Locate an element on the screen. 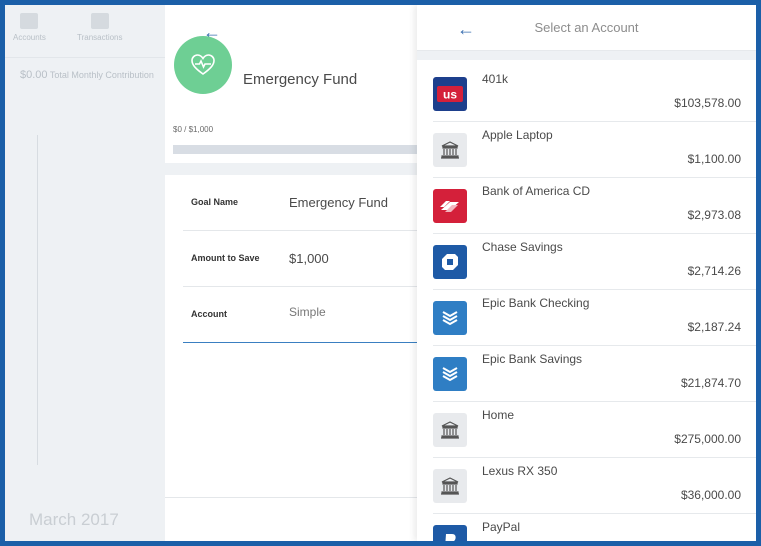  briefcase-icon is located at coordinates (29, 21).